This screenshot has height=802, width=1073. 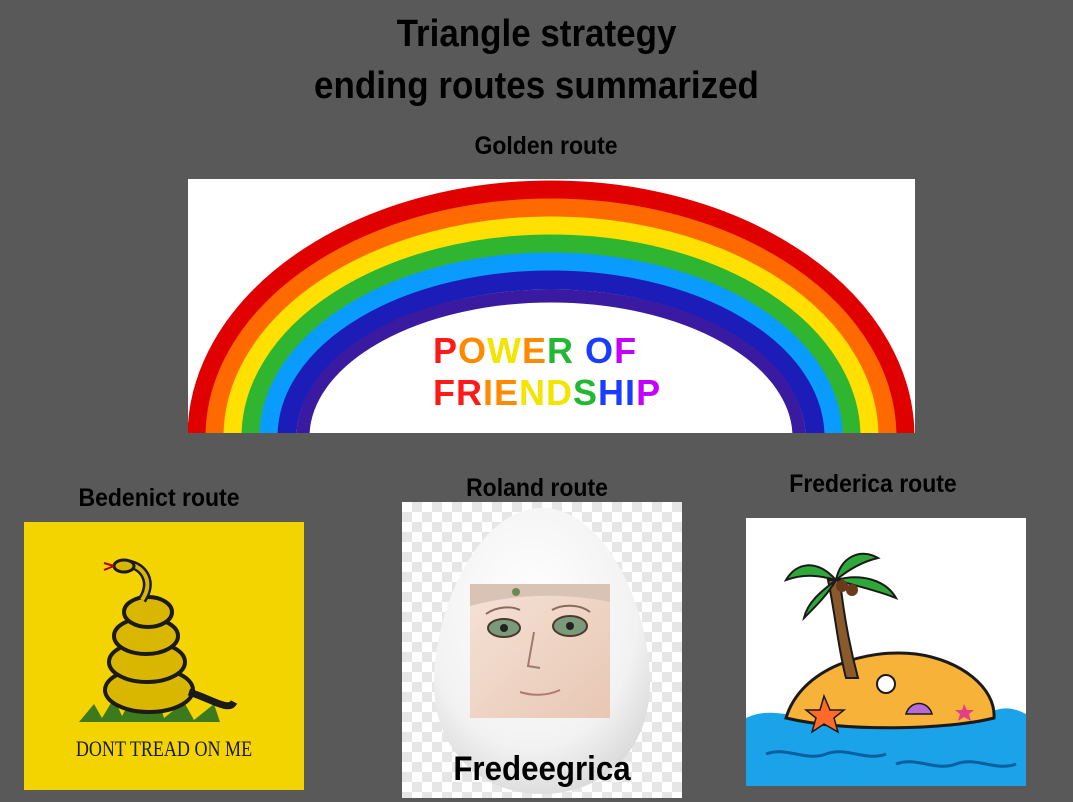 I want to click on flag-motto: DONT TREAD ON ME, so click(x=164, y=748).